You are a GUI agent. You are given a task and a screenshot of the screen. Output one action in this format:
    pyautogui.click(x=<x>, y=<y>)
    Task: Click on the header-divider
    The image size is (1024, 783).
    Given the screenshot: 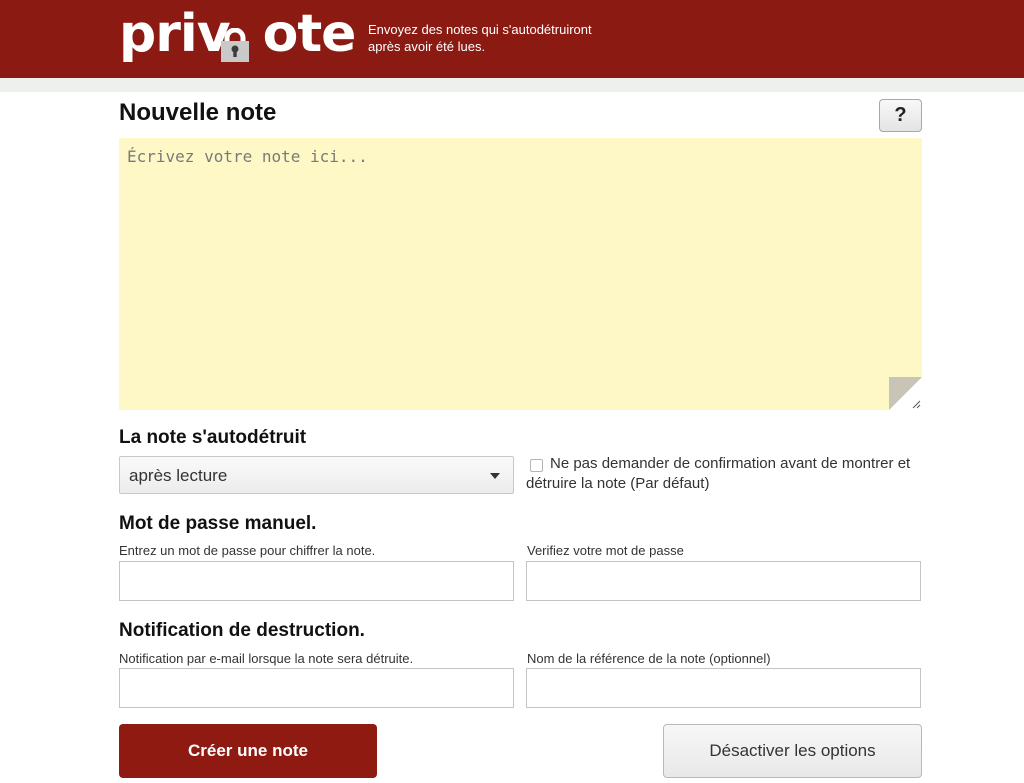 What is the action you would take?
    pyautogui.click(x=512, y=85)
    